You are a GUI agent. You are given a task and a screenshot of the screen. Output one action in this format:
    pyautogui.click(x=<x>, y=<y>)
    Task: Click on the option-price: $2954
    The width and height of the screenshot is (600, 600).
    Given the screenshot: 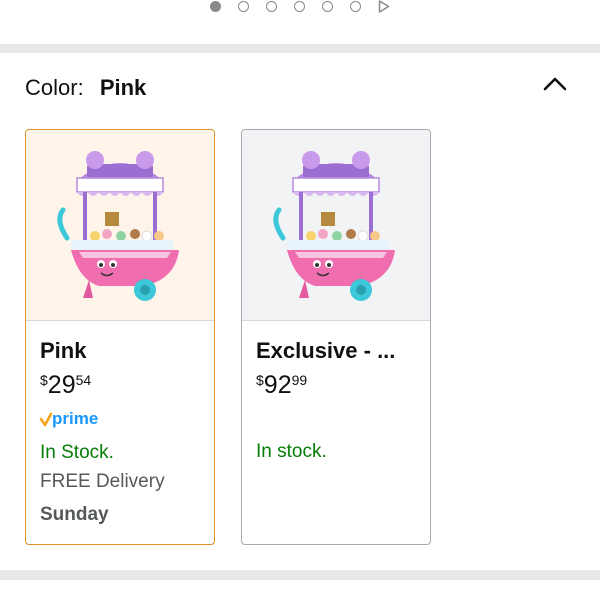 What is the action you would take?
    pyautogui.click(x=65, y=385)
    